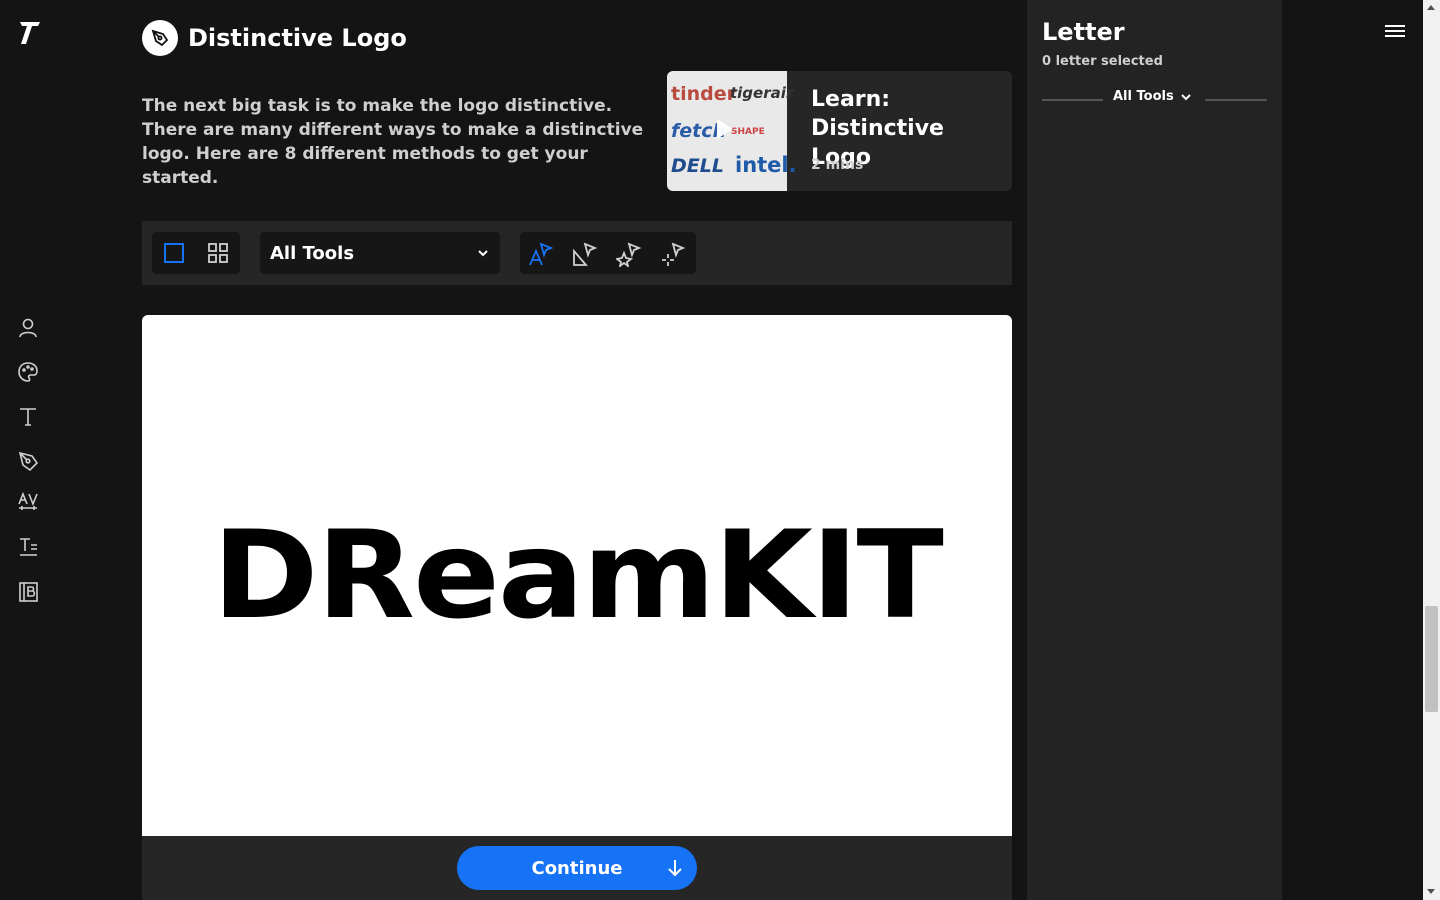 The width and height of the screenshot is (1440, 900). I want to click on page-scrollbar, so click(1431, 450).